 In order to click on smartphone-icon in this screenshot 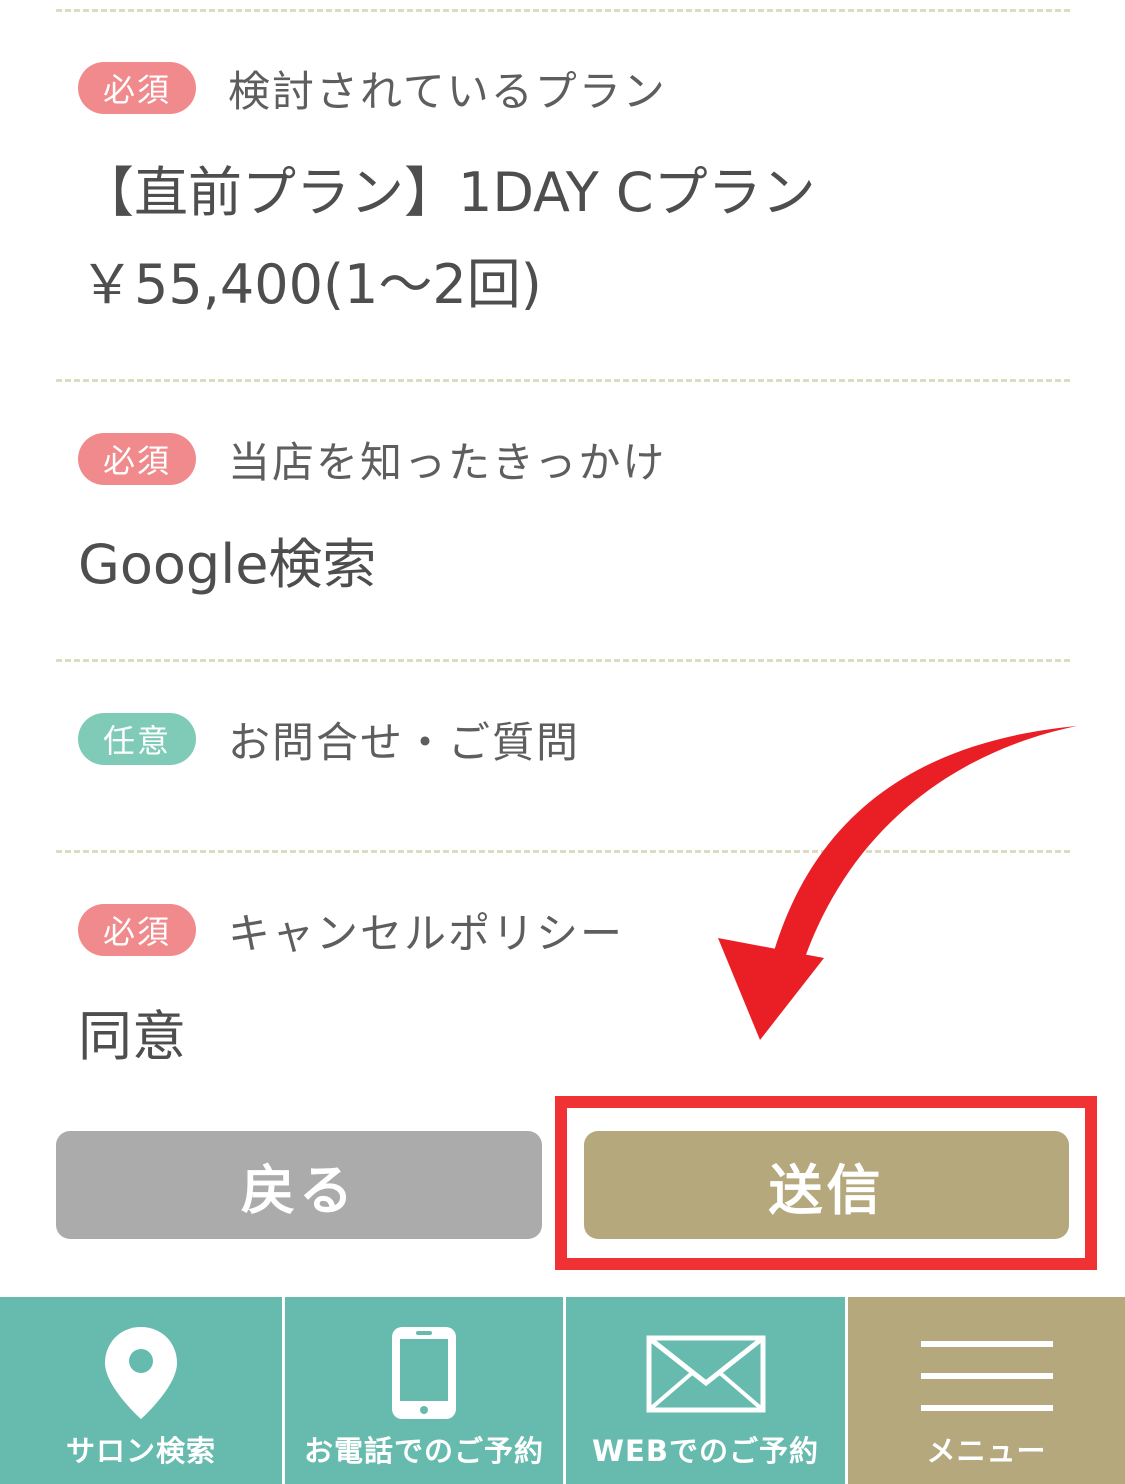, I will do `click(424, 1375)`.